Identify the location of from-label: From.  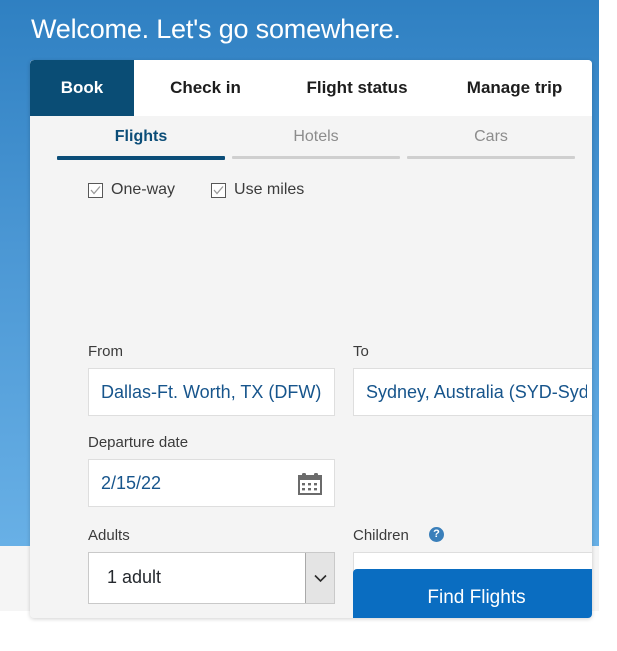
(105, 351).